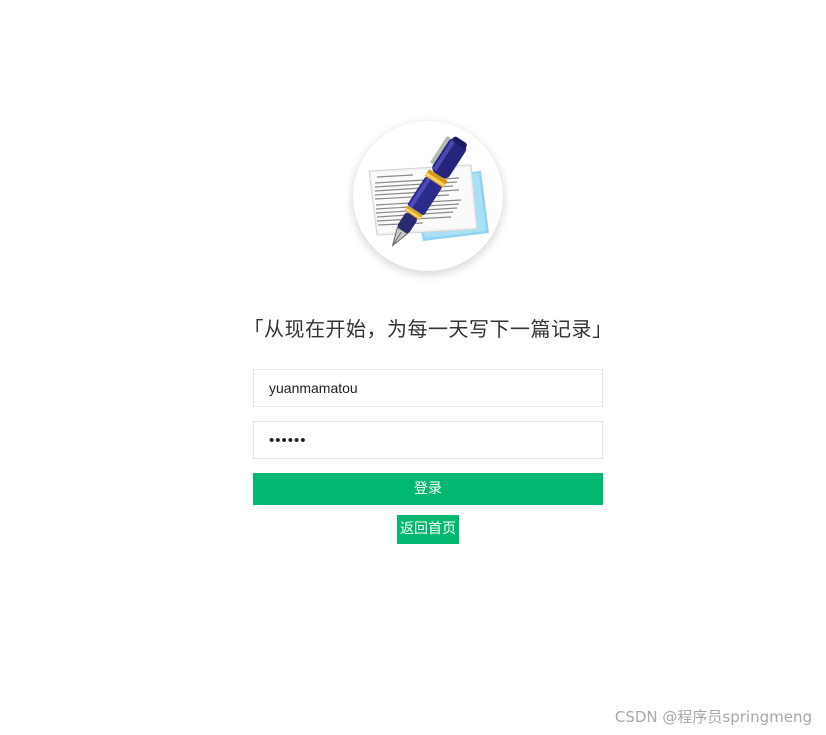  Describe the element at coordinates (428, 529) in the screenshot. I see `back-home-button: 返回首页` at that location.